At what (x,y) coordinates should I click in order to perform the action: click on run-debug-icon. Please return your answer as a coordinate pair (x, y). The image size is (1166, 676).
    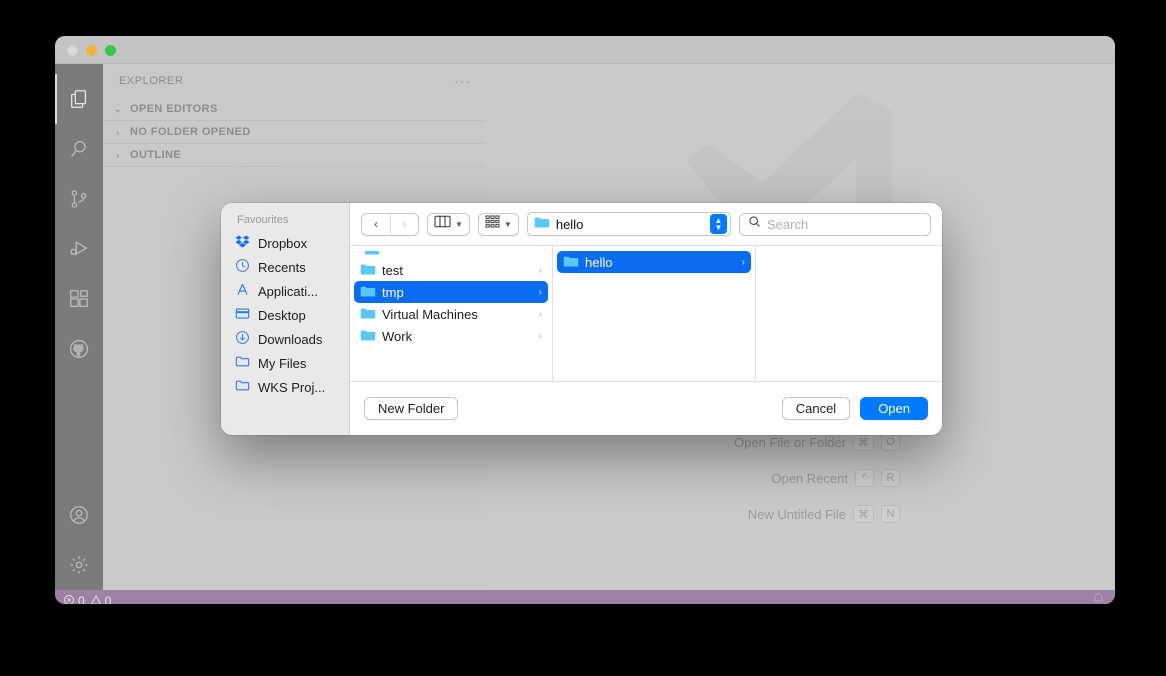
    Looking at the image, I should click on (79, 249).